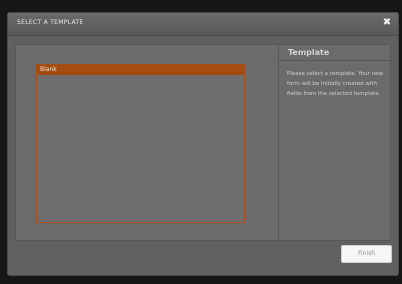 The width and height of the screenshot is (402, 284). I want to click on dialog-title: SELECT A TEMPLATE, so click(50, 22).